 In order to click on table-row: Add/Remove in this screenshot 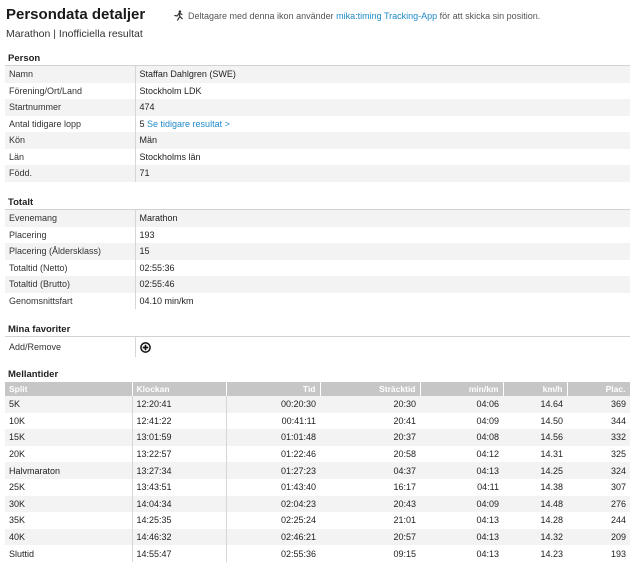, I will do `click(317, 347)`.